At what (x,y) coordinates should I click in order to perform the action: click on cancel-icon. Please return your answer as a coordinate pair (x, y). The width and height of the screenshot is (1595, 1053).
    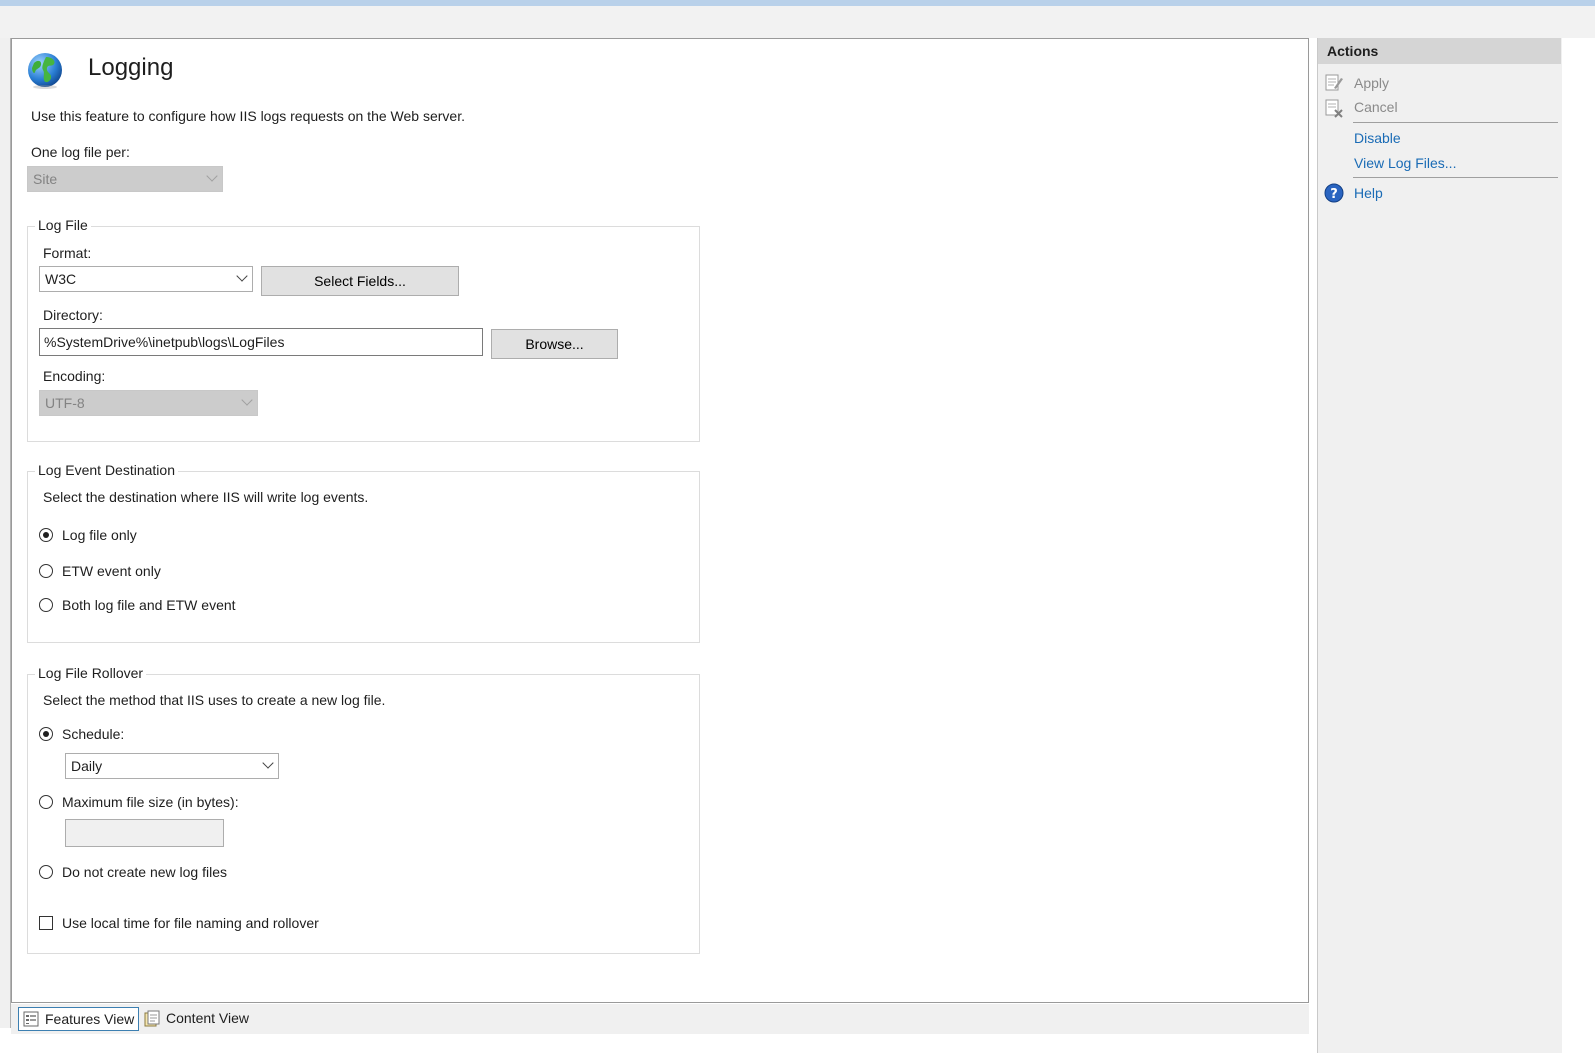
    Looking at the image, I should click on (1334, 108).